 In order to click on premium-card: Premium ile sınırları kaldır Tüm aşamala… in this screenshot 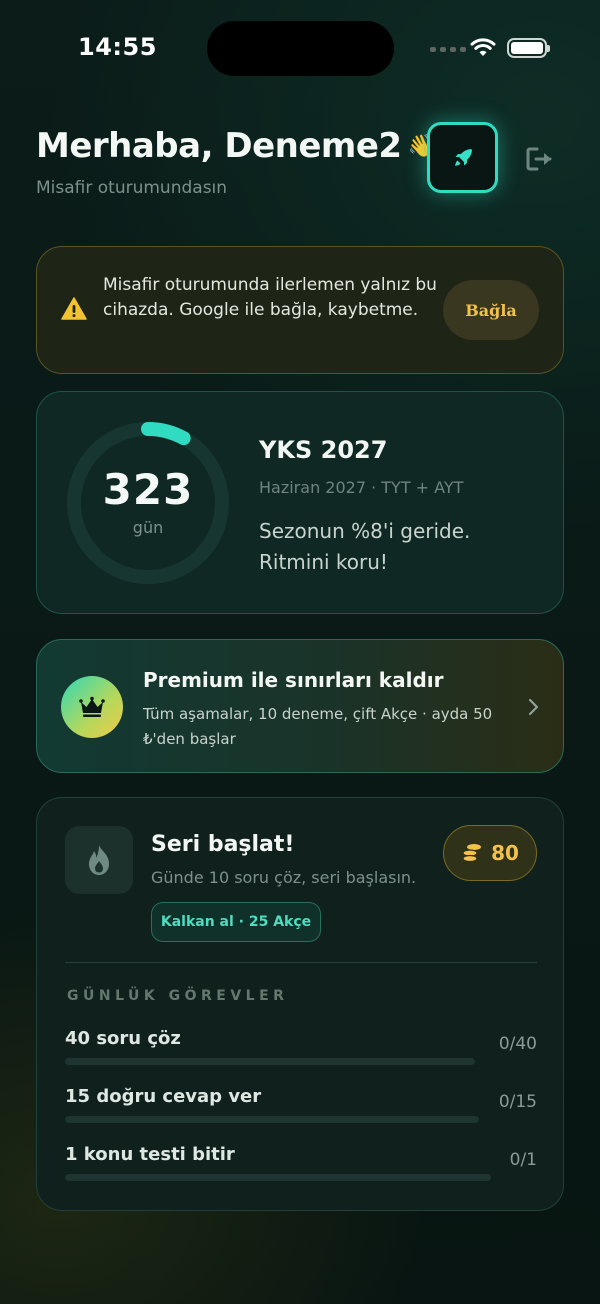, I will do `click(300, 706)`.